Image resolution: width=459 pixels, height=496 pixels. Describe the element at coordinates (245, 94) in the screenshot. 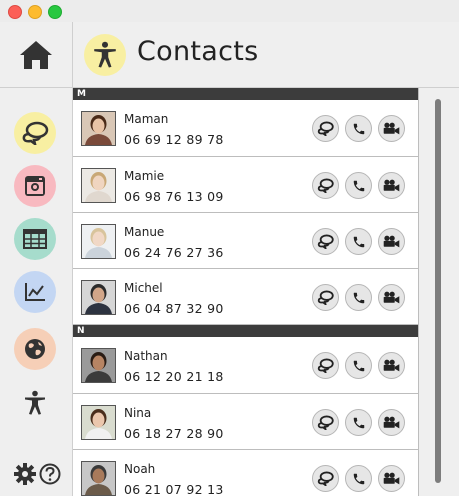

I see `section-header: M` at that location.